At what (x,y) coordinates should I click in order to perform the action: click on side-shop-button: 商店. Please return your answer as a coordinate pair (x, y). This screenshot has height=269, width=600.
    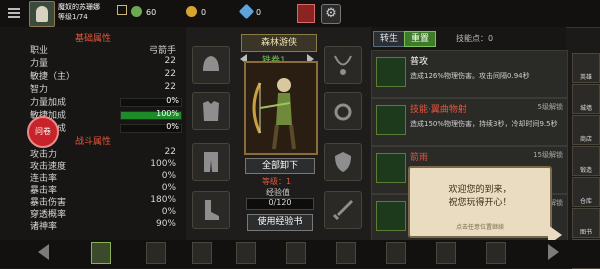
    Looking at the image, I should click on (586, 130).